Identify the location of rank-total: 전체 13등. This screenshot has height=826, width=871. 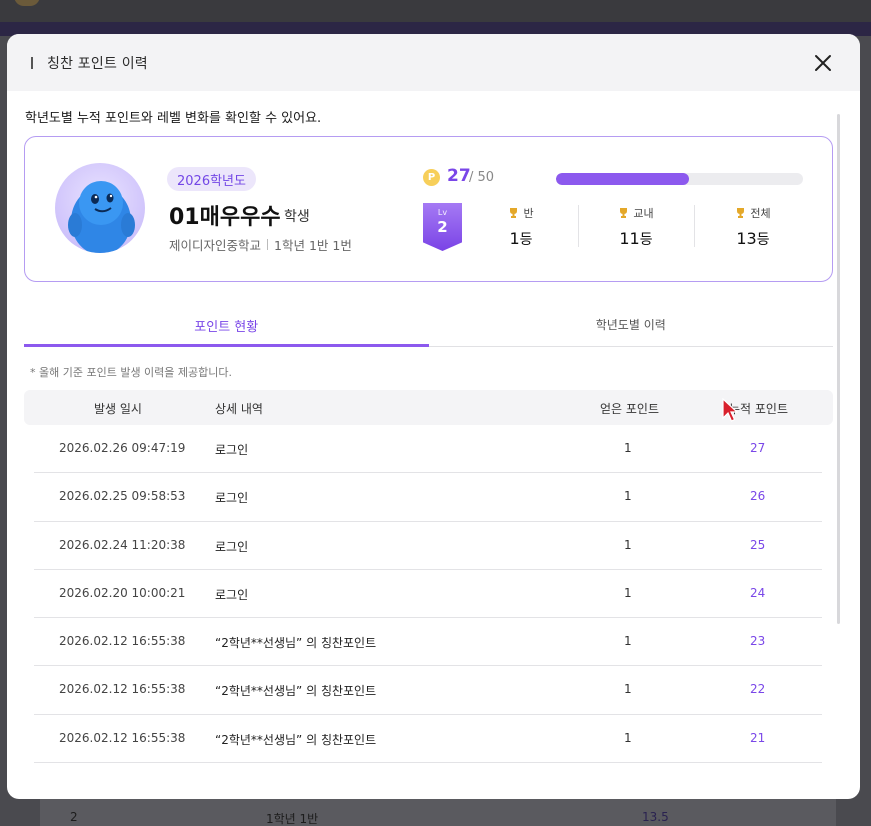
(753, 227).